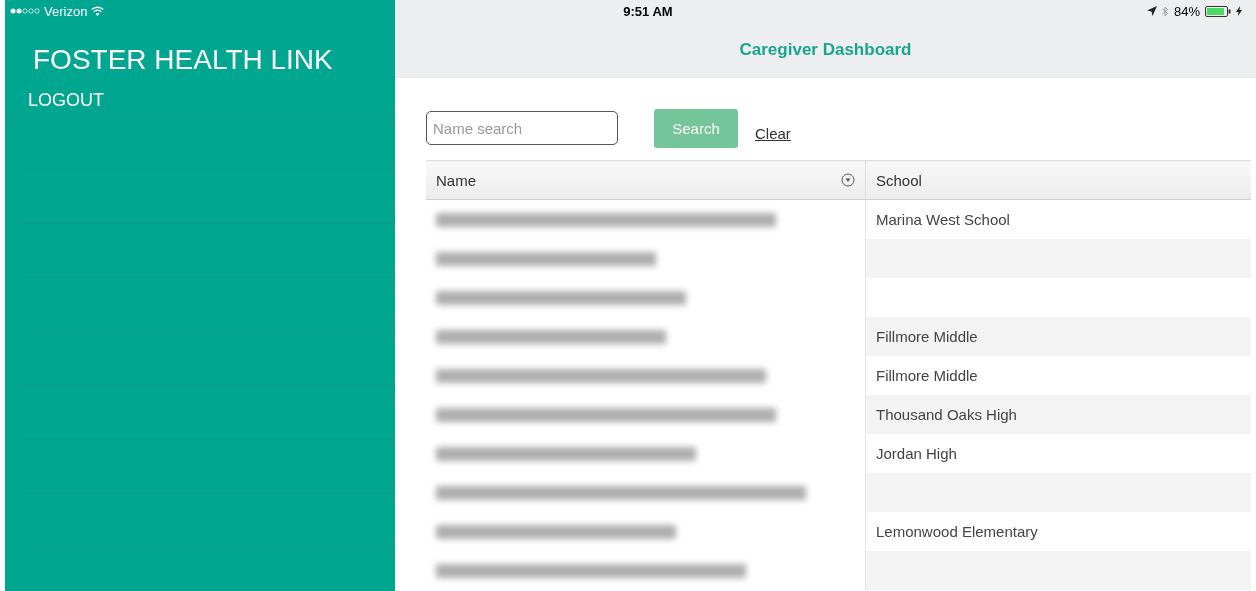 This screenshot has width=1256, height=591. Describe the element at coordinates (916, 453) in the screenshot. I see `table-cell: Jordan High` at that location.